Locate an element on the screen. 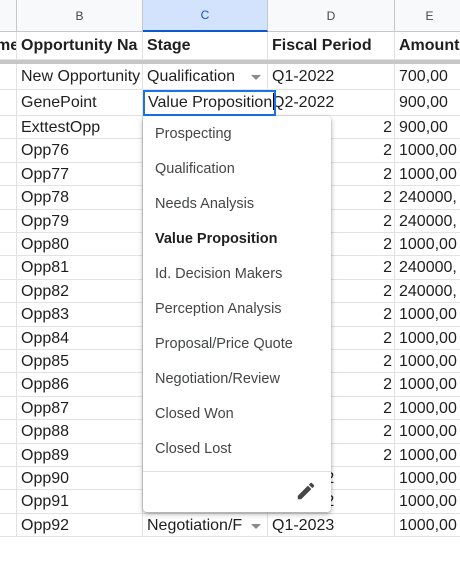 Image resolution: width=460 pixels, height=580 pixels. table-cell-name: Opp89 is located at coordinates (80, 455).